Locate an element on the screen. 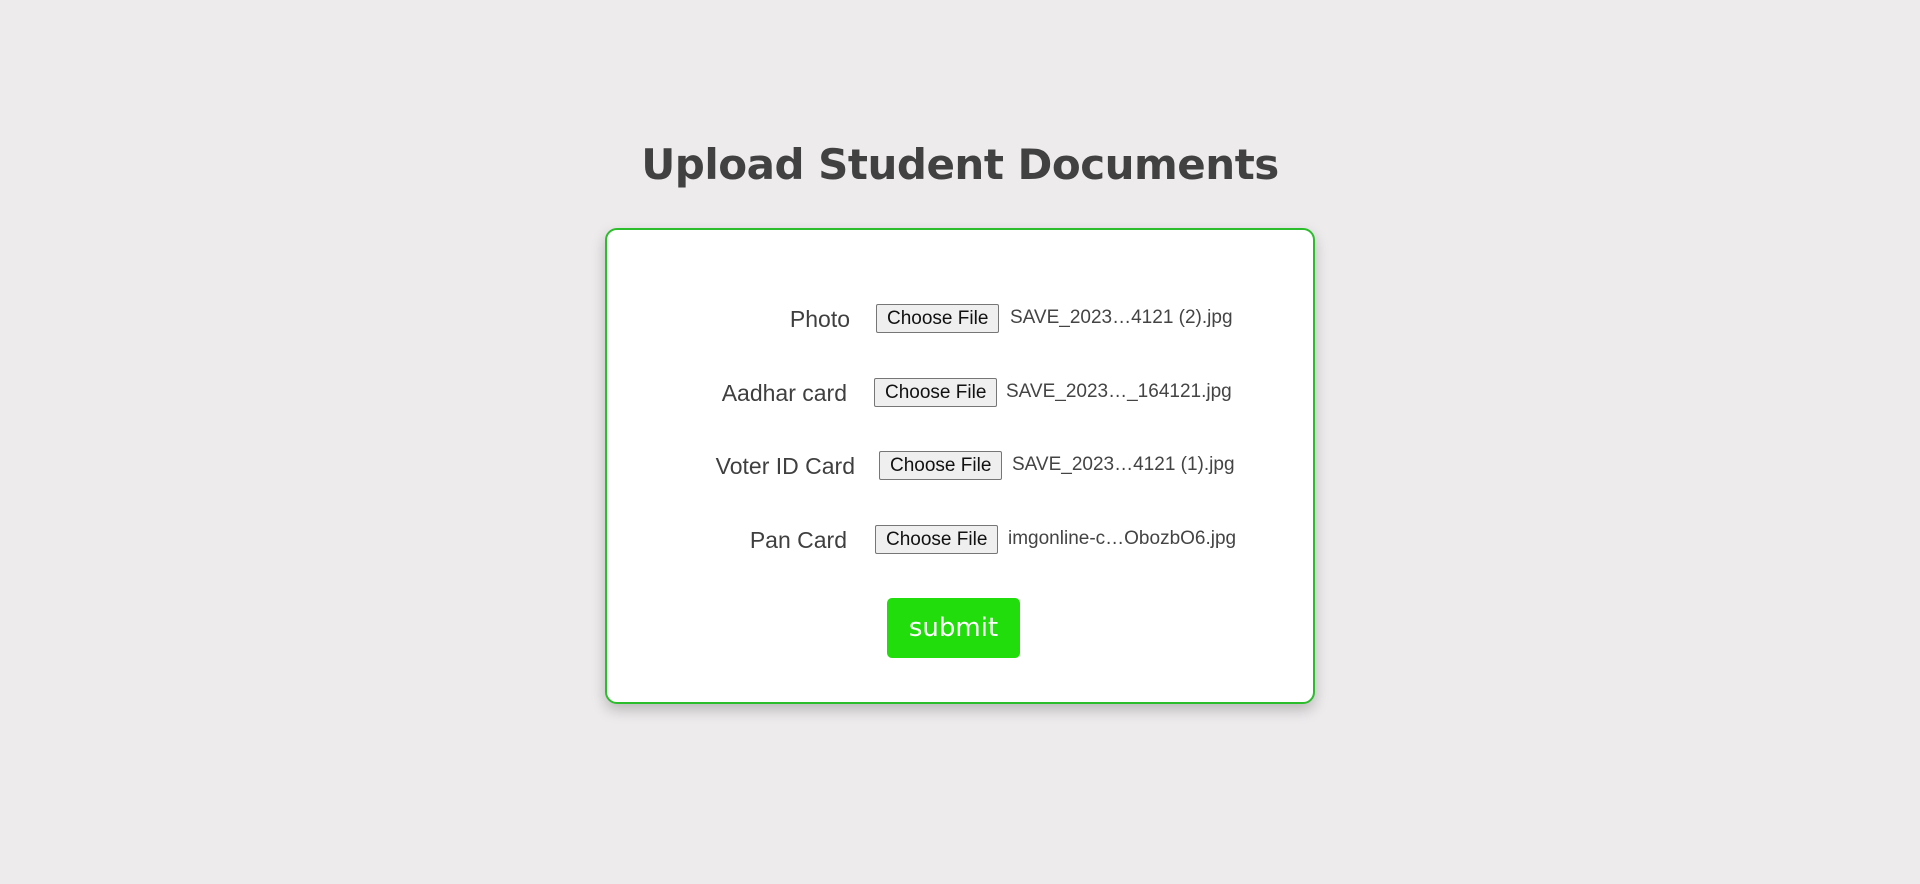  pan-card-file-name: imgonline-c…ObozbO6.jpg is located at coordinates (1122, 538).